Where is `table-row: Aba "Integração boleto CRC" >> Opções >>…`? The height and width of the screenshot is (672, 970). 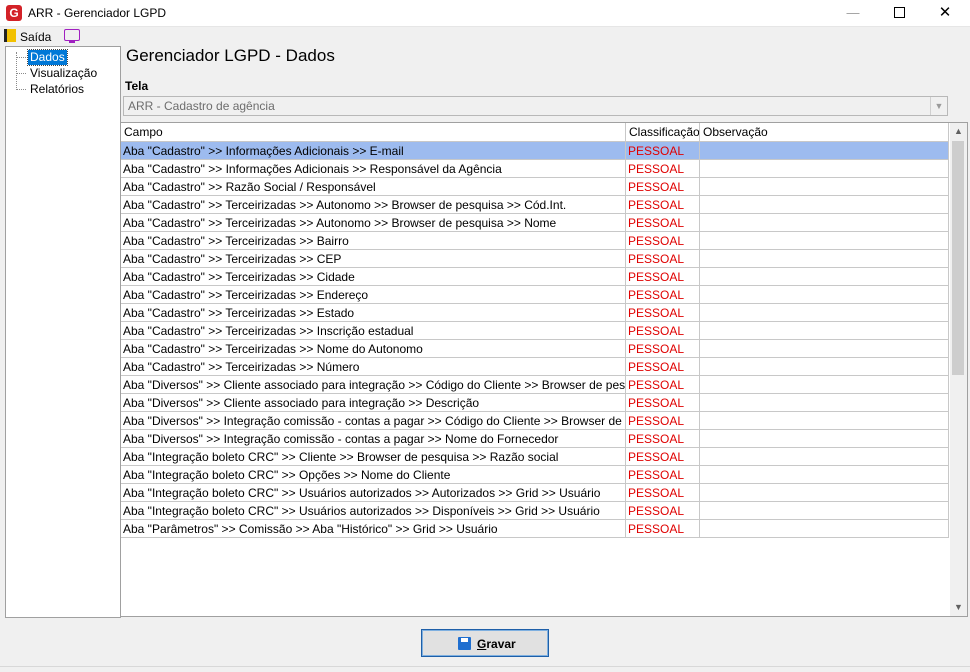
table-row: Aba "Integração boleto CRC" >> Opções >>… is located at coordinates (535, 475).